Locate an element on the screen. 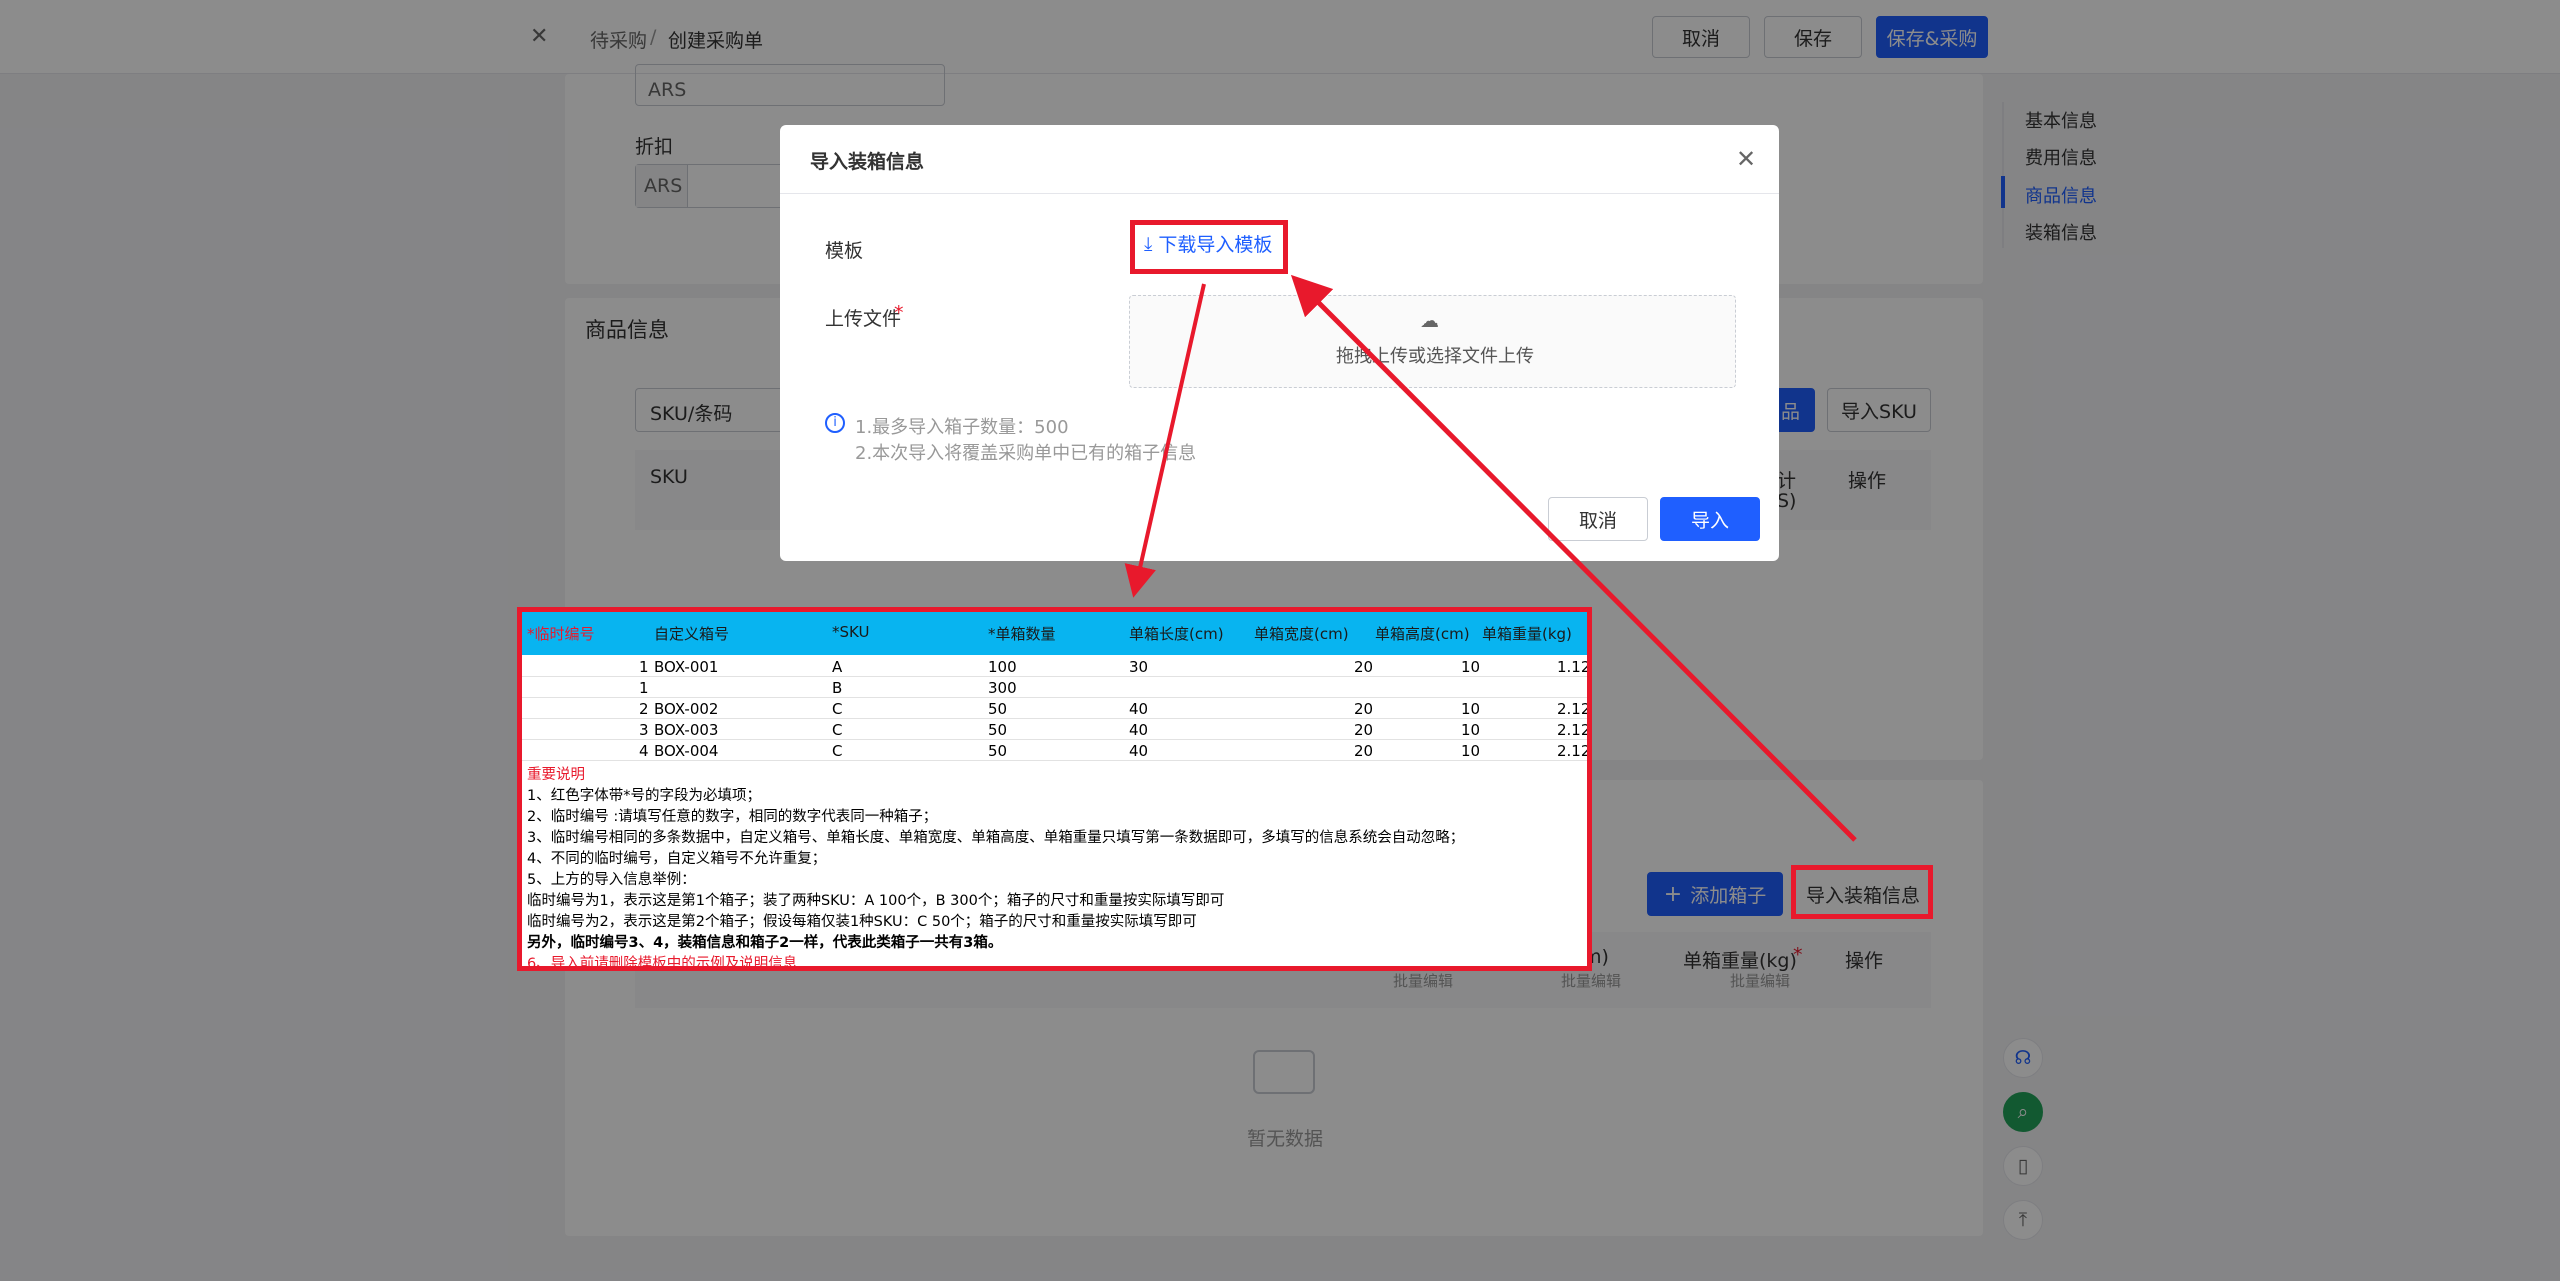 The height and width of the screenshot is (1281, 2560). annotation-arrows is located at coordinates (1490, 558).